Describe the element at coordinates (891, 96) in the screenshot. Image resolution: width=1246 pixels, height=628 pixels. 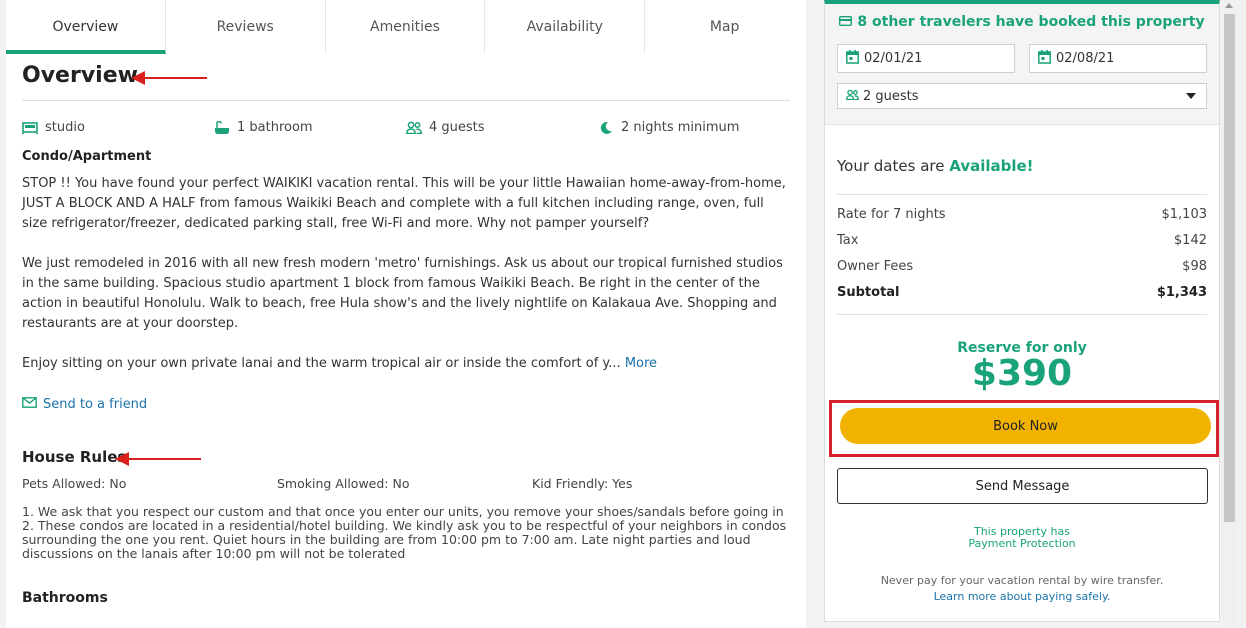
I see `guests-value: 2 guests` at that location.